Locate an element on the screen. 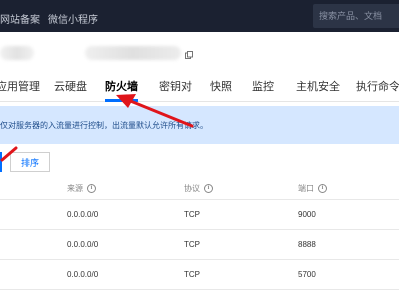  add-rule-button-edge is located at coordinates (1, 162).